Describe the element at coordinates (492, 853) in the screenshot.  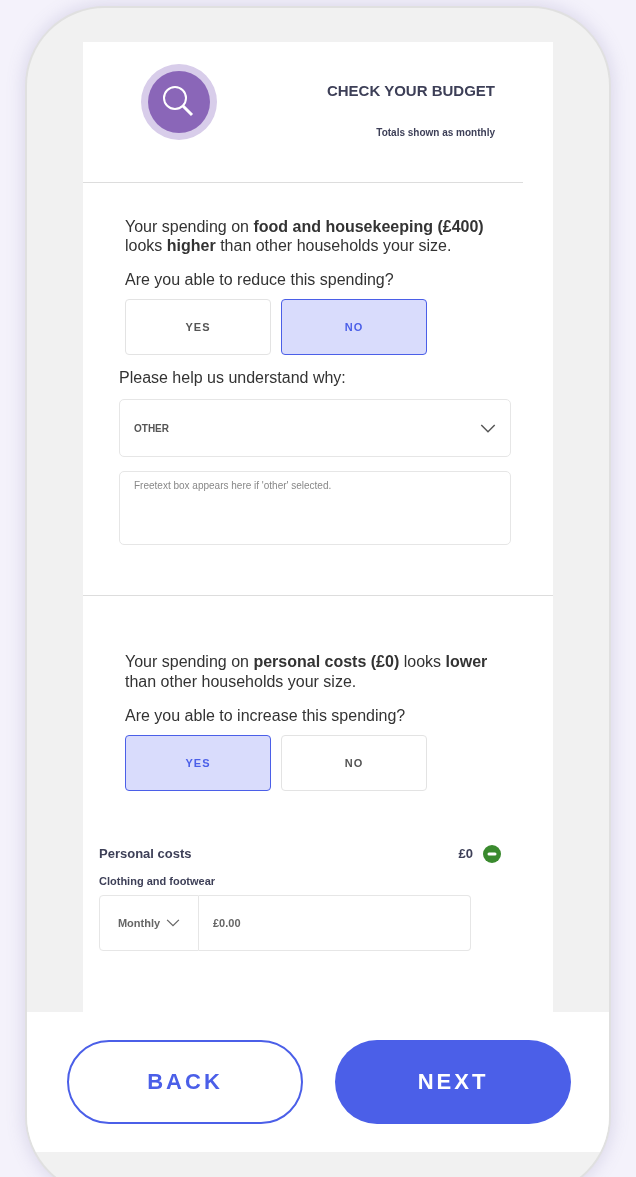
I see `collapse-icon` at that location.